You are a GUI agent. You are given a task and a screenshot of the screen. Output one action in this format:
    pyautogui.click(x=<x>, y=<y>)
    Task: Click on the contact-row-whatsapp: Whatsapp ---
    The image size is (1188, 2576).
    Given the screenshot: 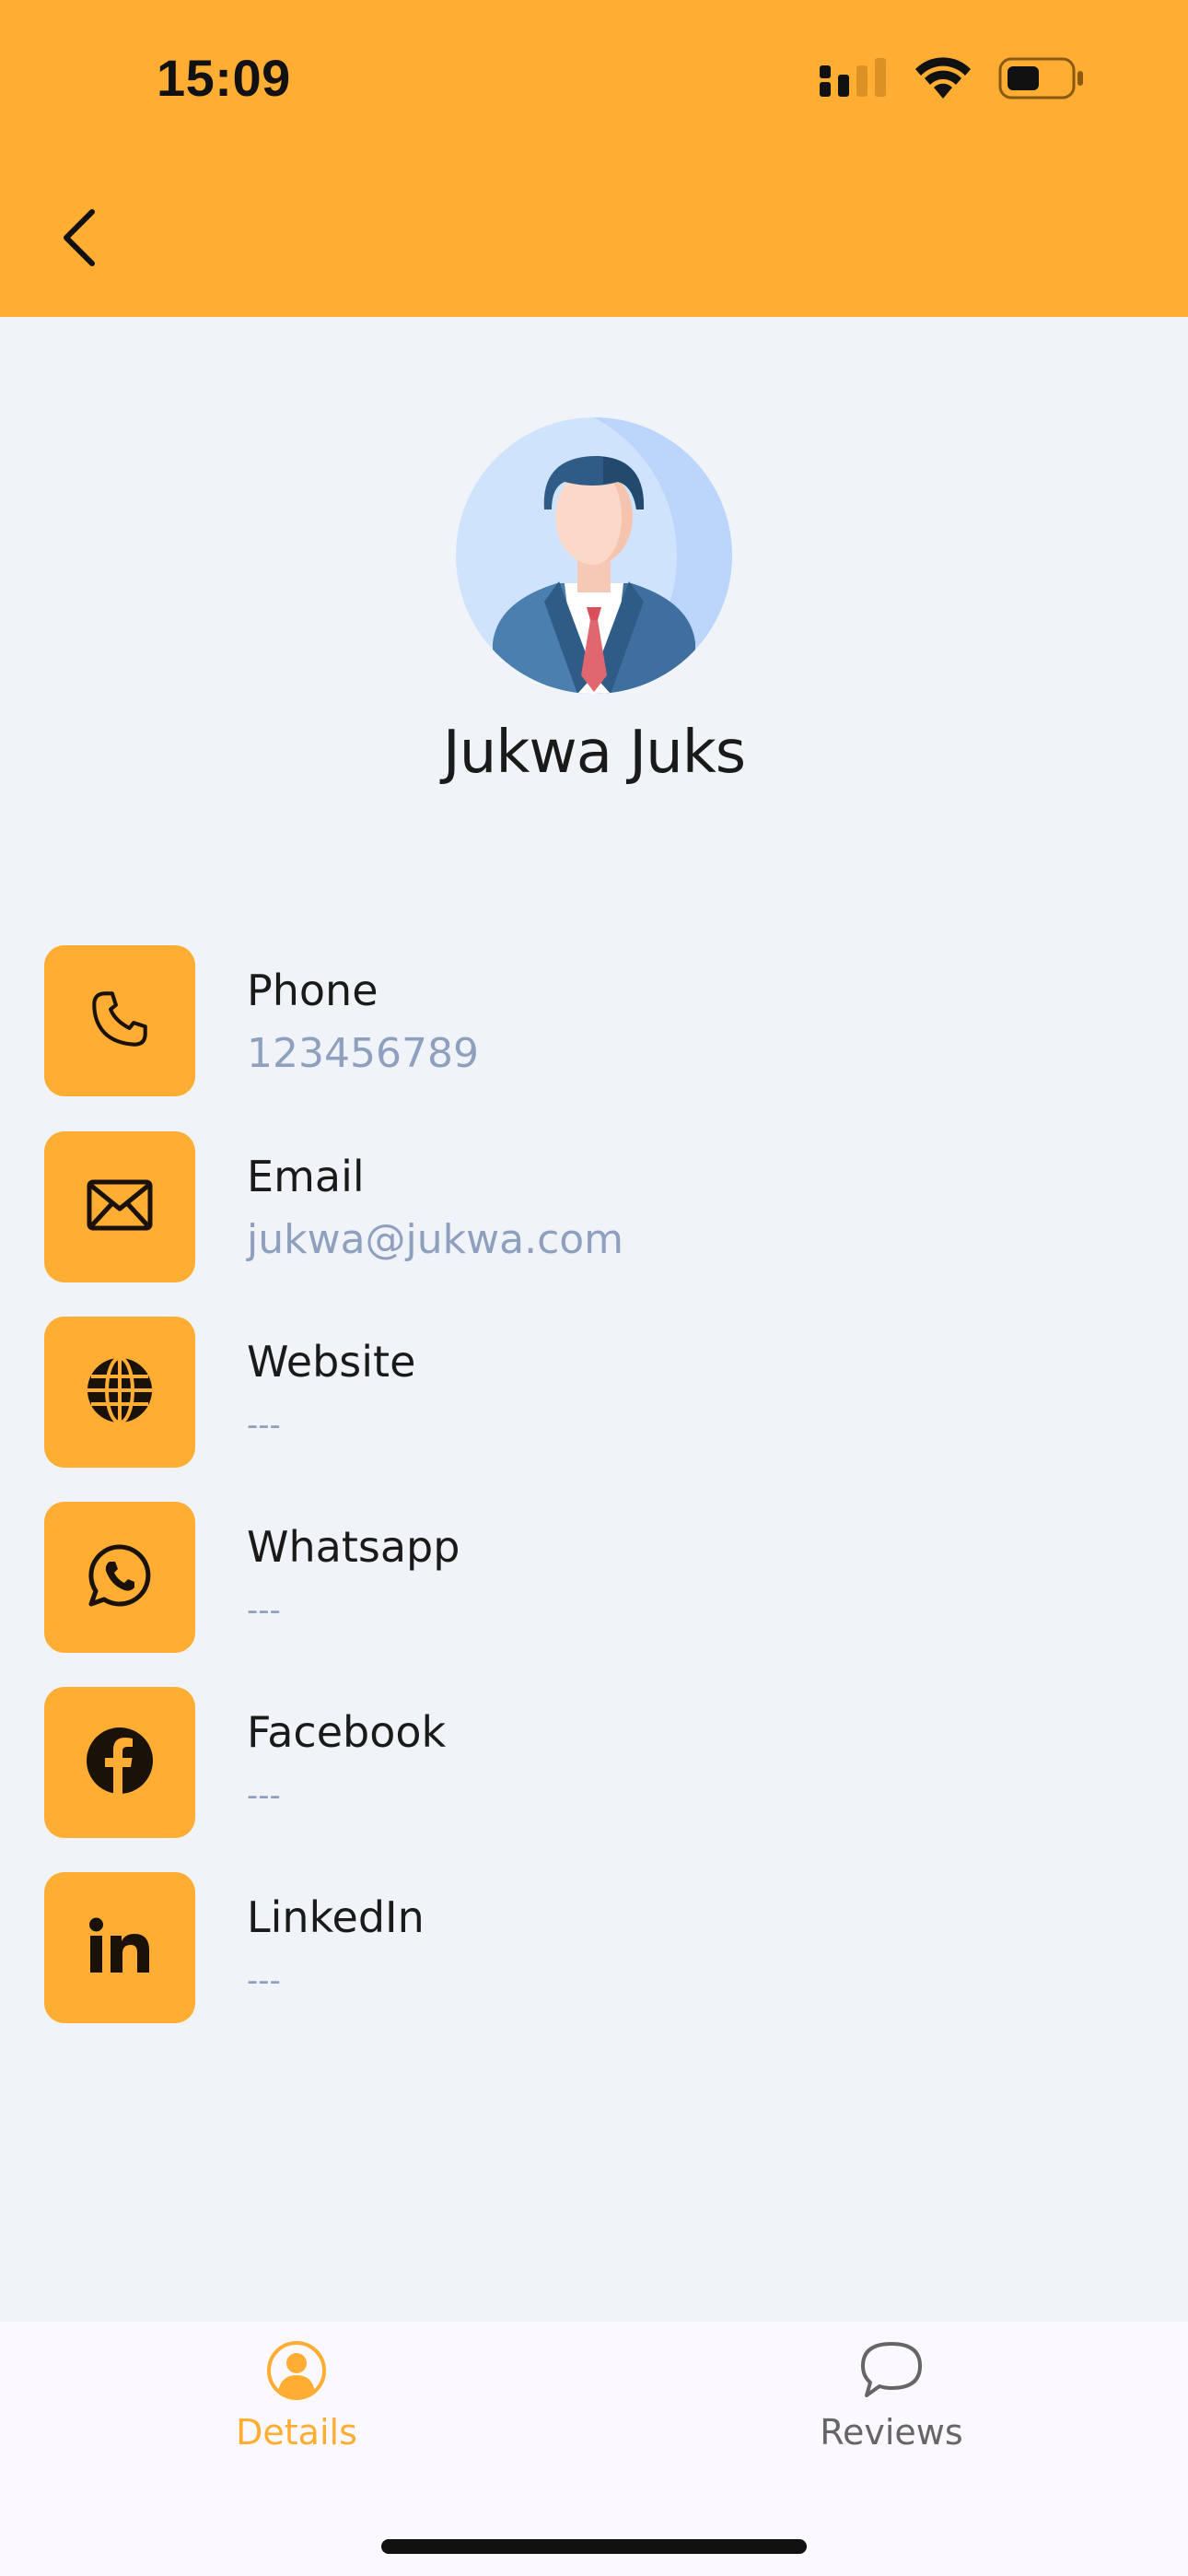 What is the action you would take?
    pyautogui.click(x=596, y=1577)
    